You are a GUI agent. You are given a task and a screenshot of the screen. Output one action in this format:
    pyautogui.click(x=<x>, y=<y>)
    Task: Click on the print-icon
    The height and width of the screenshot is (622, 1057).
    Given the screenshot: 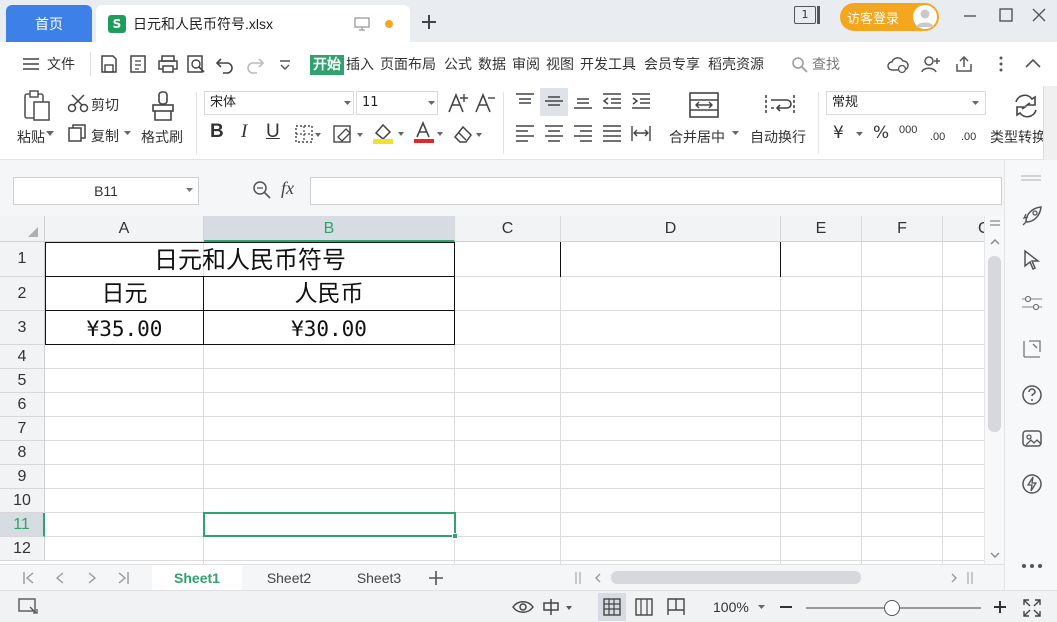 What is the action you would take?
    pyautogui.click(x=168, y=64)
    